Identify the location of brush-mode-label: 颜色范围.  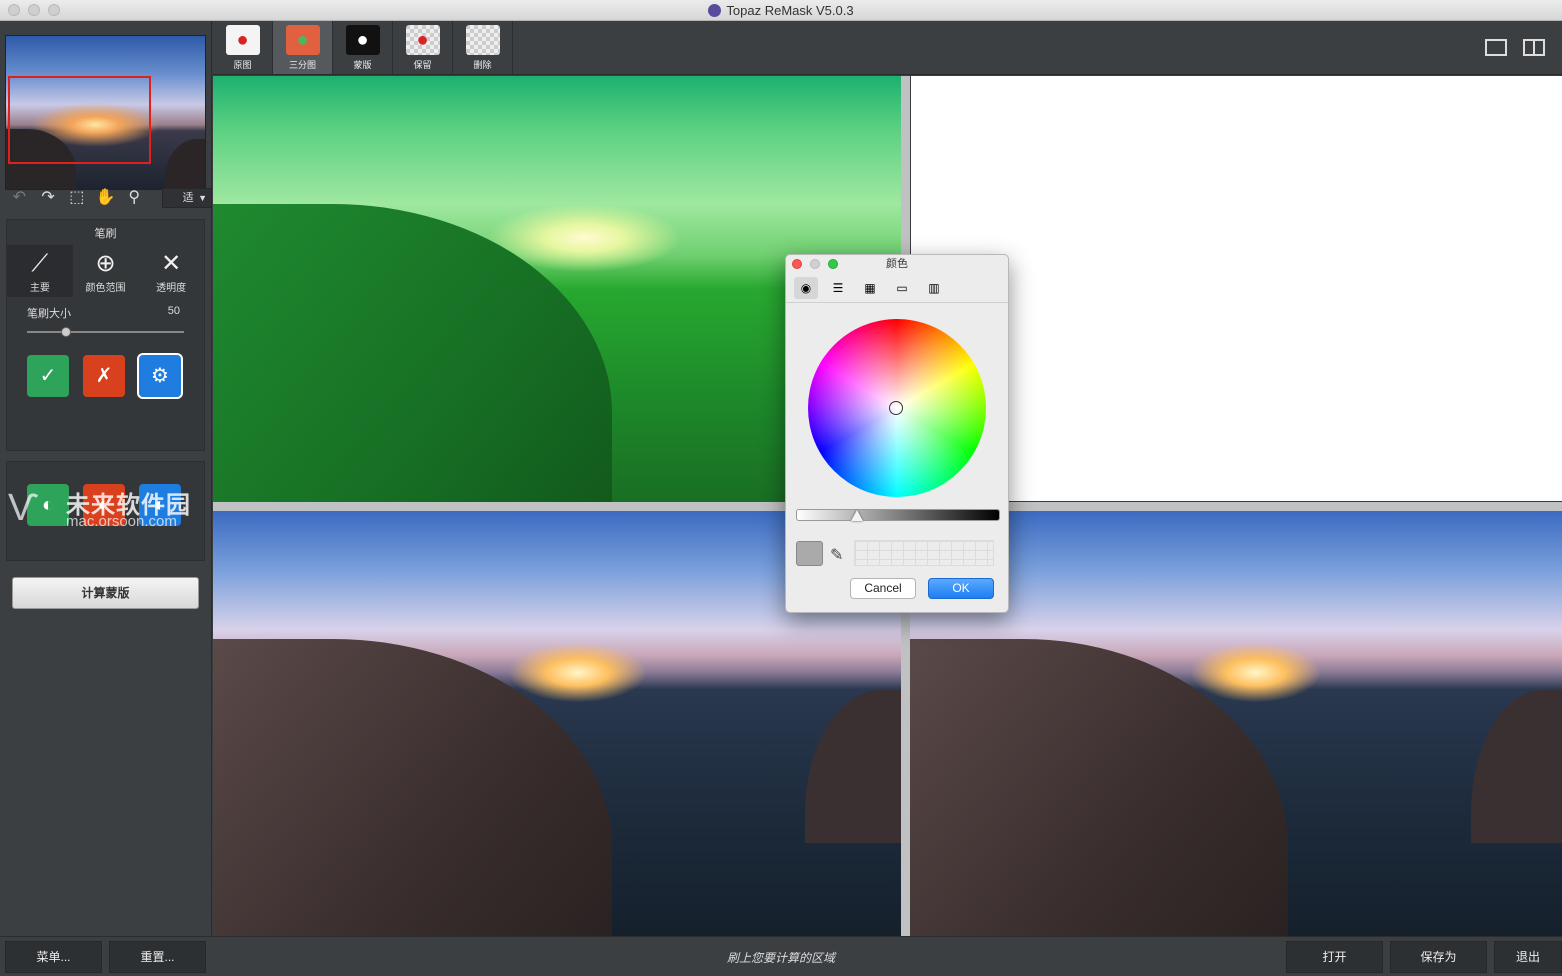
(105, 288).